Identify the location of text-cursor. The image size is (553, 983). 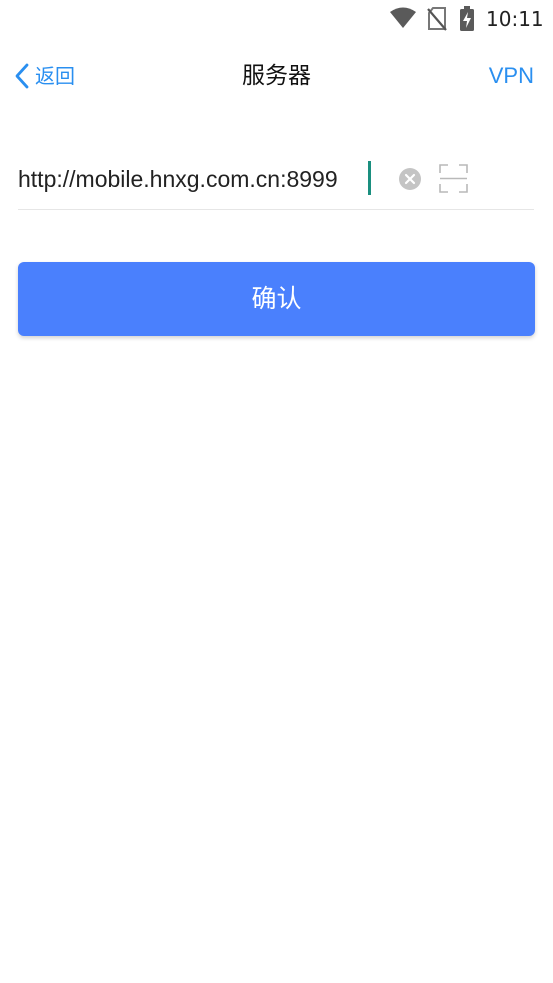
(369, 178).